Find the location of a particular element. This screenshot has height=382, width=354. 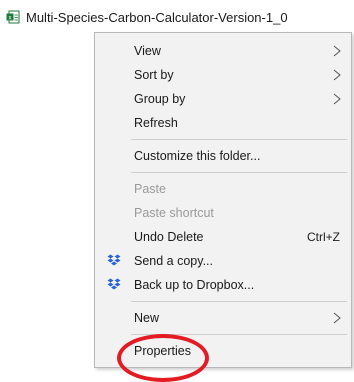

menu-item-view: View is located at coordinates (223, 51).